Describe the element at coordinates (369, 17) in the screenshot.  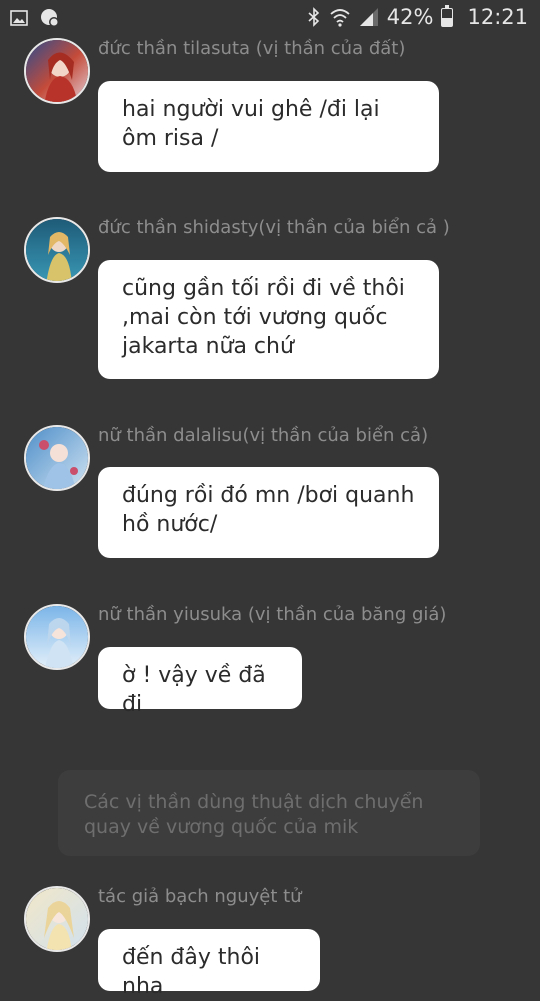
I see `signal-icon` at that location.